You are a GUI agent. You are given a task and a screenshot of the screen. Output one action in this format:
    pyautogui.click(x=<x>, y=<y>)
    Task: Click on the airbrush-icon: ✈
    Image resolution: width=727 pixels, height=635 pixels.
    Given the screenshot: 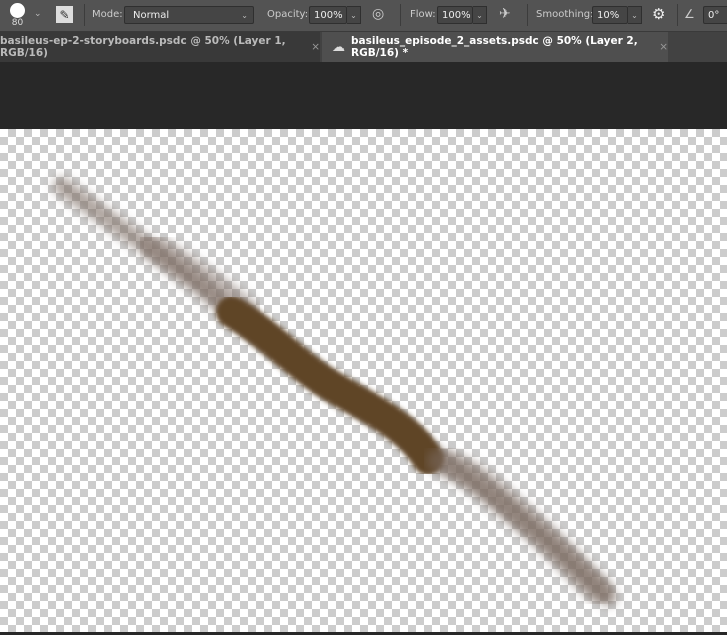 What is the action you would take?
    pyautogui.click(x=505, y=14)
    